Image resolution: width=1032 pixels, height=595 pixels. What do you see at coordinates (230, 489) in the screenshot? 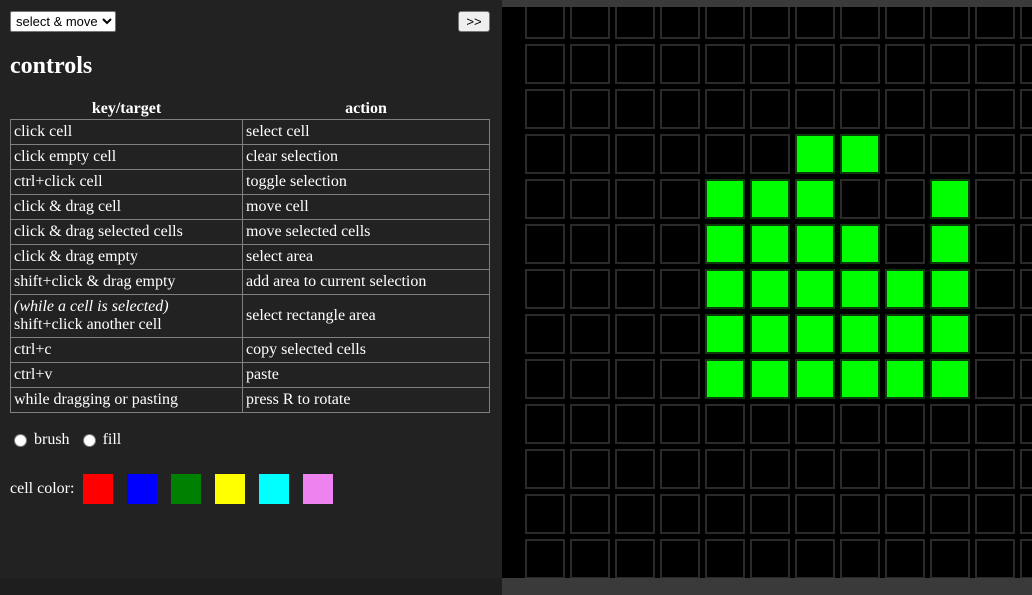
I see `color-swatch-yellow` at bounding box center [230, 489].